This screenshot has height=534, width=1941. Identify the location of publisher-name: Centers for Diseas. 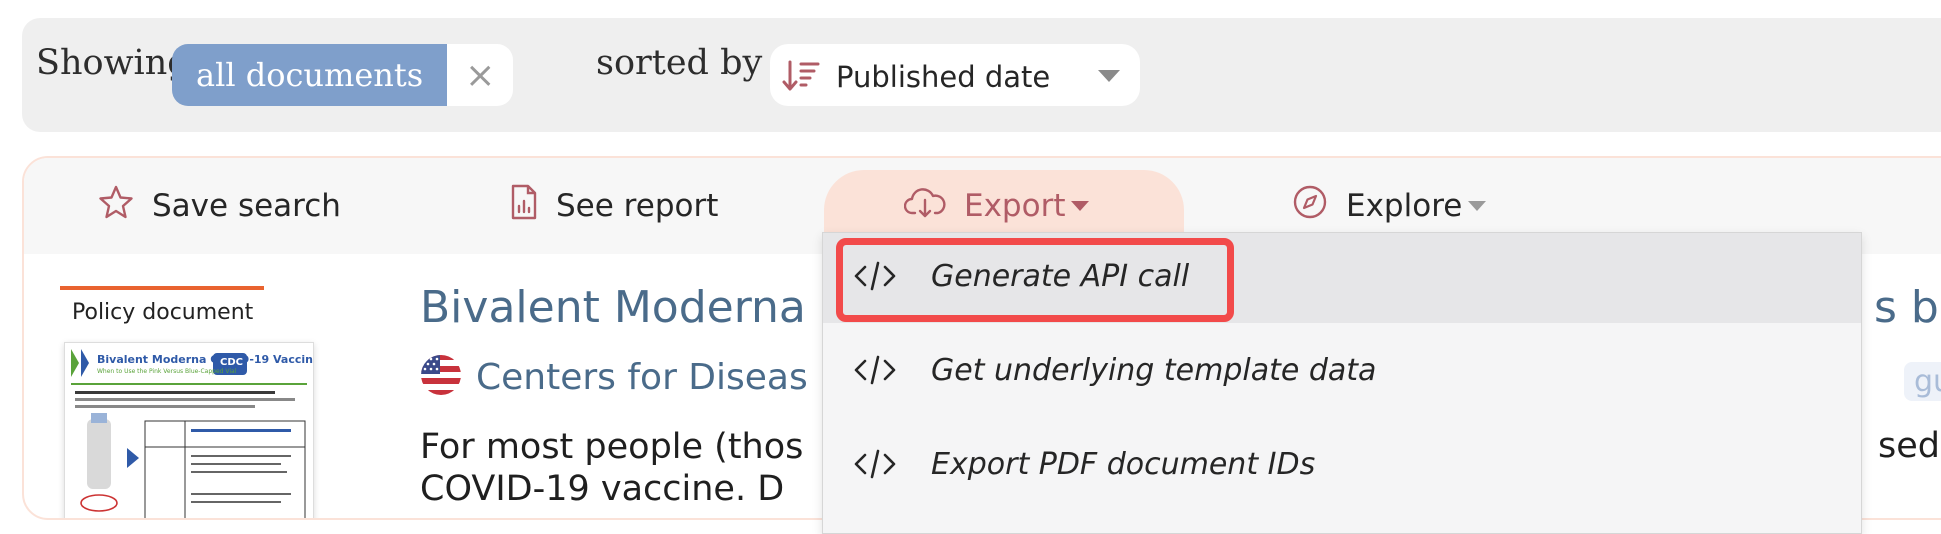
(642, 377).